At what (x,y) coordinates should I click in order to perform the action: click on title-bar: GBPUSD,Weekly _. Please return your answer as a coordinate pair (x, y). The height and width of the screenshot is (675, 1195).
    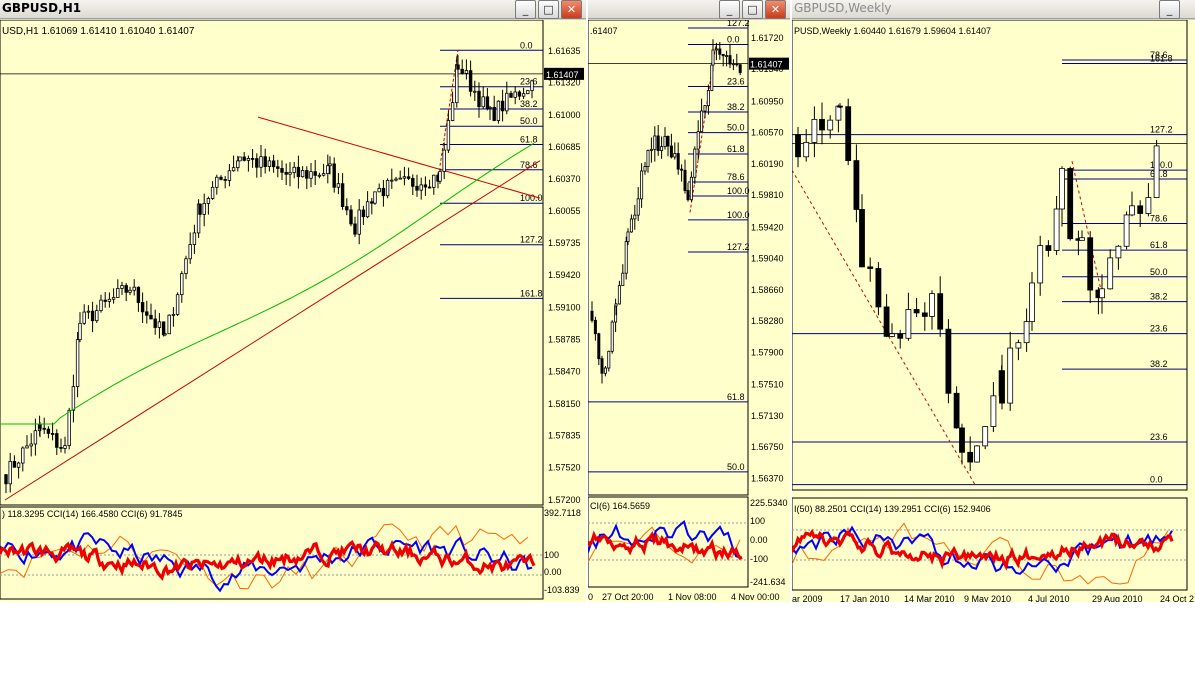
    Looking at the image, I should click on (993, 9).